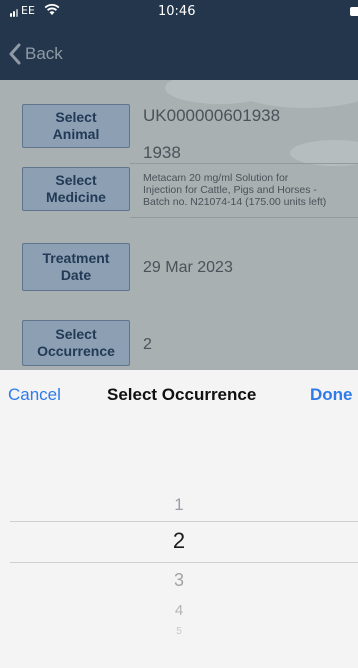  What do you see at coordinates (184, 521) in the screenshot?
I see `selection-line-top` at bounding box center [184, 521].